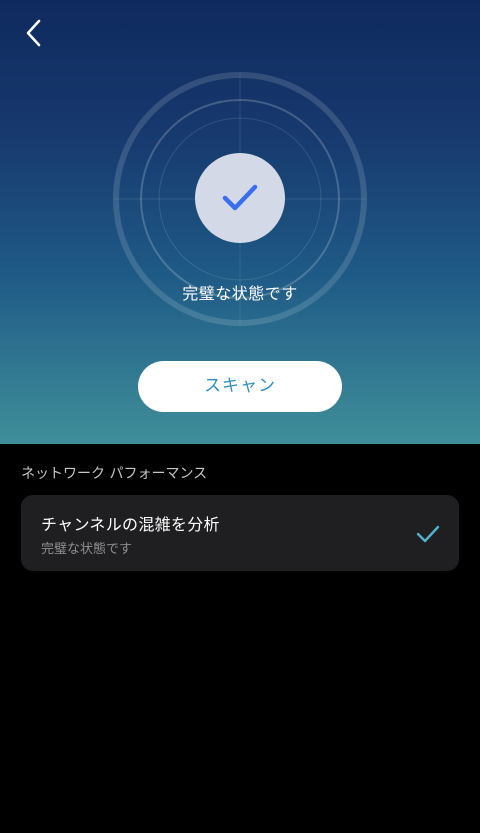 Image resolution: width=480 pixels, height=833 pixels. Describe the element at coordinates (130, 524) in the screenshot. I see `list-item-title: チャンネルの混雑を分析` at that location.